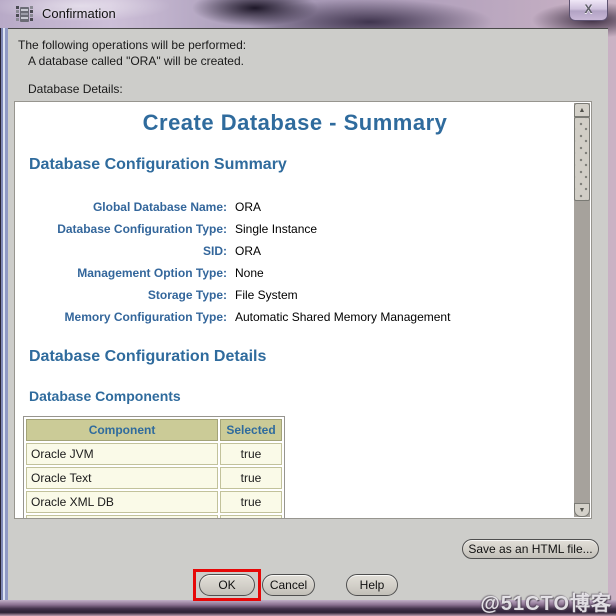  I want to click on component-name-cell, so click(122, 516).